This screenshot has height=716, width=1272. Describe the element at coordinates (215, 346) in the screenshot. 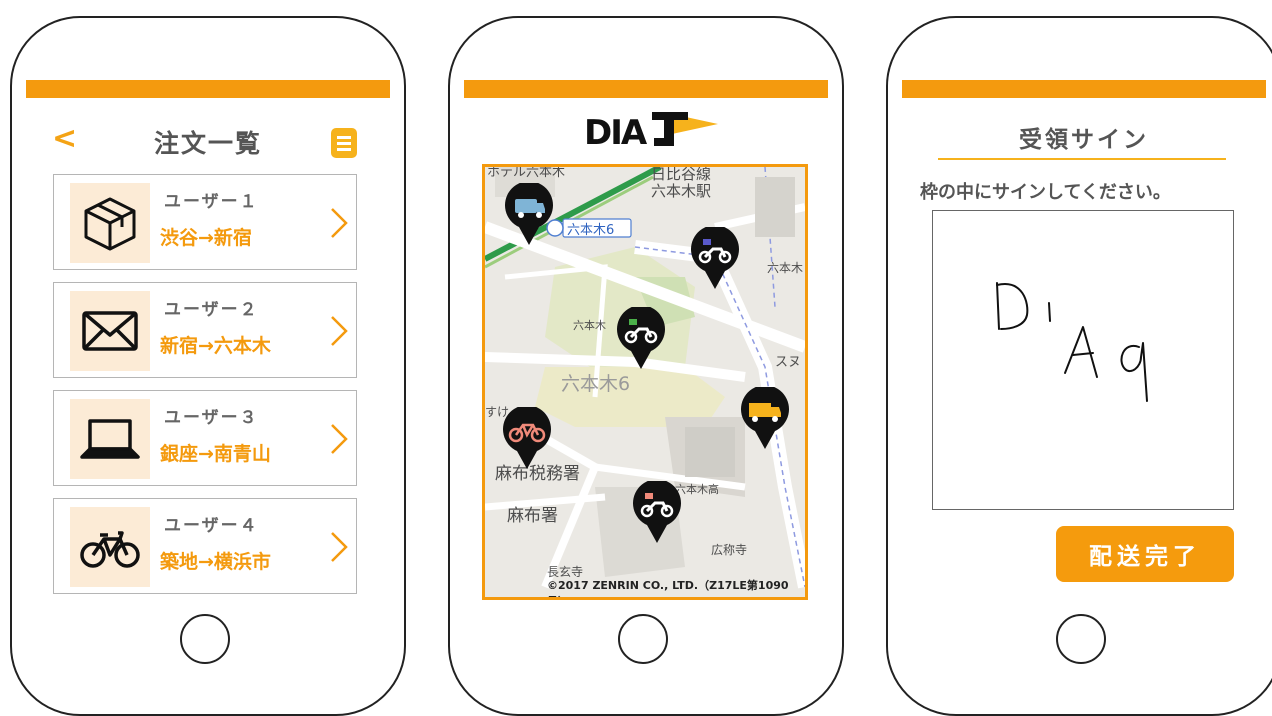

I see `order-route: 新宿→六本木` at that location.